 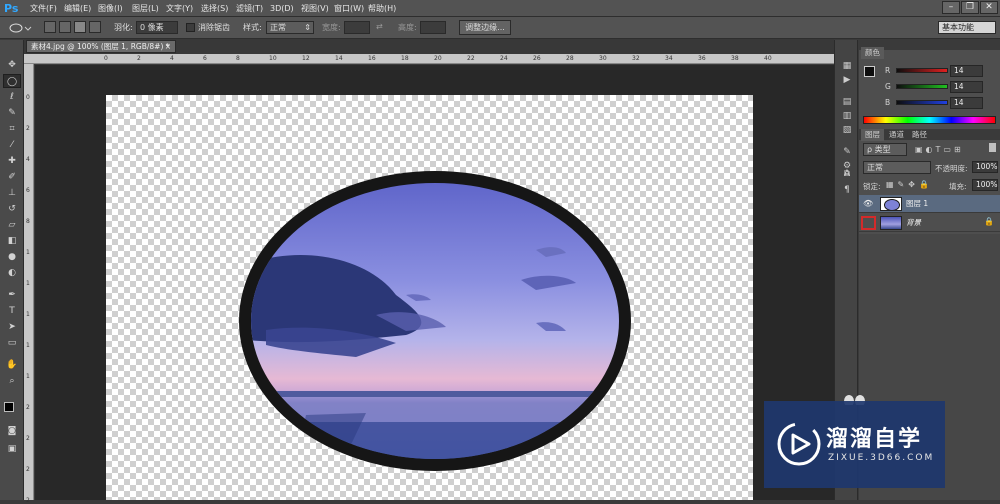 I want to click on vertical-ruler: 0 2 4 6 8 1 1 1 1 1 2 2 2 2, so click(x=29, y=284).